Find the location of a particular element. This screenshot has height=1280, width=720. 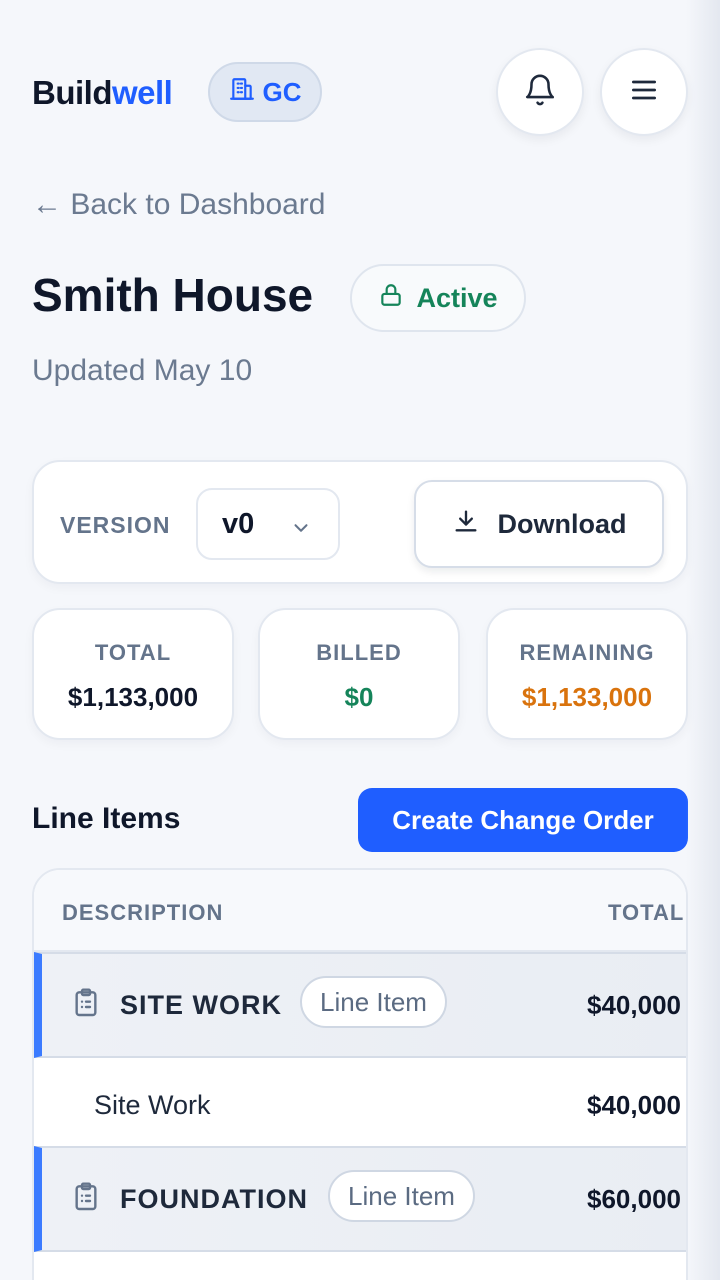

hamburger-menu-icon is located at coordinates (644, 92).